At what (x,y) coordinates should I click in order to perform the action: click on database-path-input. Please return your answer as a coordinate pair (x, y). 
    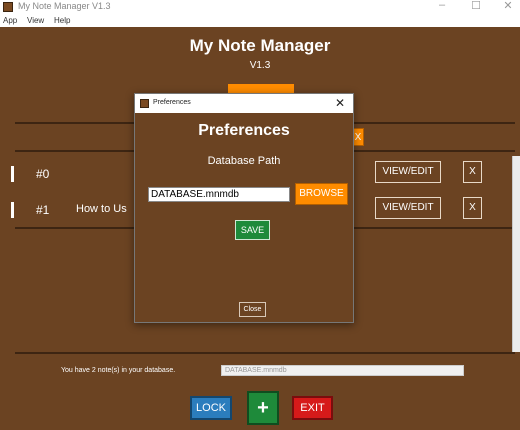
    Looking at the image, I should click on (219, 194).